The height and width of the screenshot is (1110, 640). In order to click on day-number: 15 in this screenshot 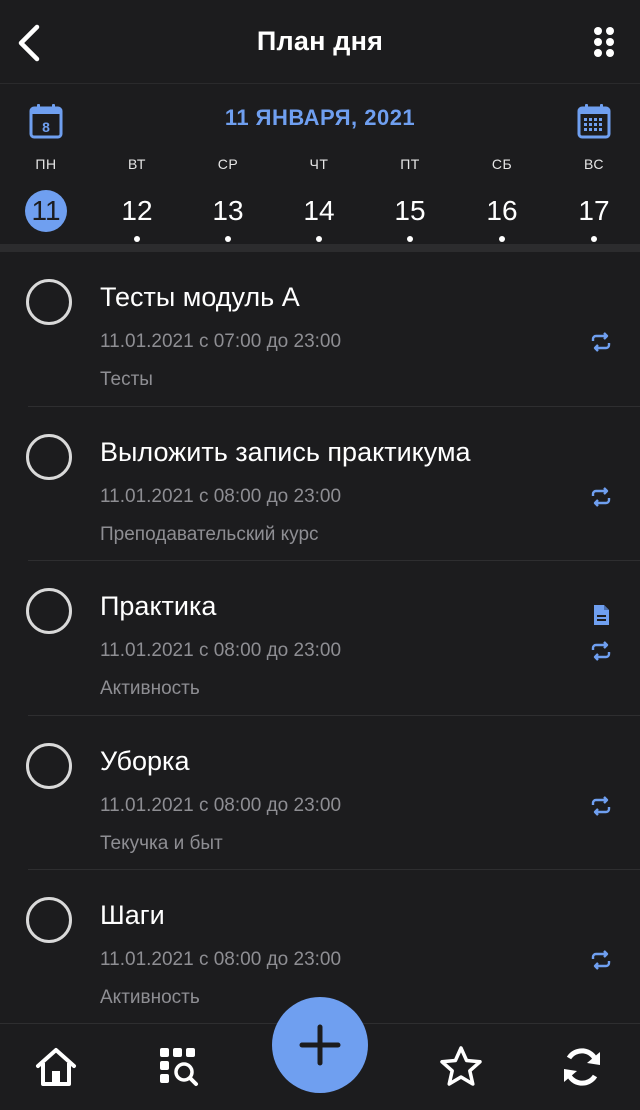, I will do `click(410, 210)`.